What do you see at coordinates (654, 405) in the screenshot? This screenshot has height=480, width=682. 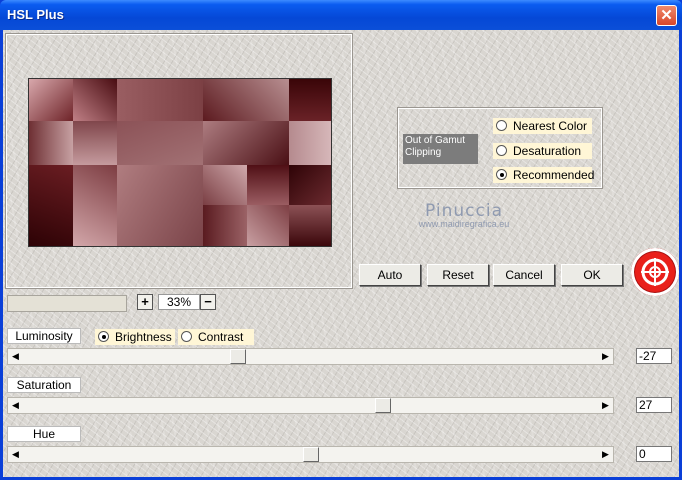 I see `saturation-value: 27` at bounding box center [654, 405].